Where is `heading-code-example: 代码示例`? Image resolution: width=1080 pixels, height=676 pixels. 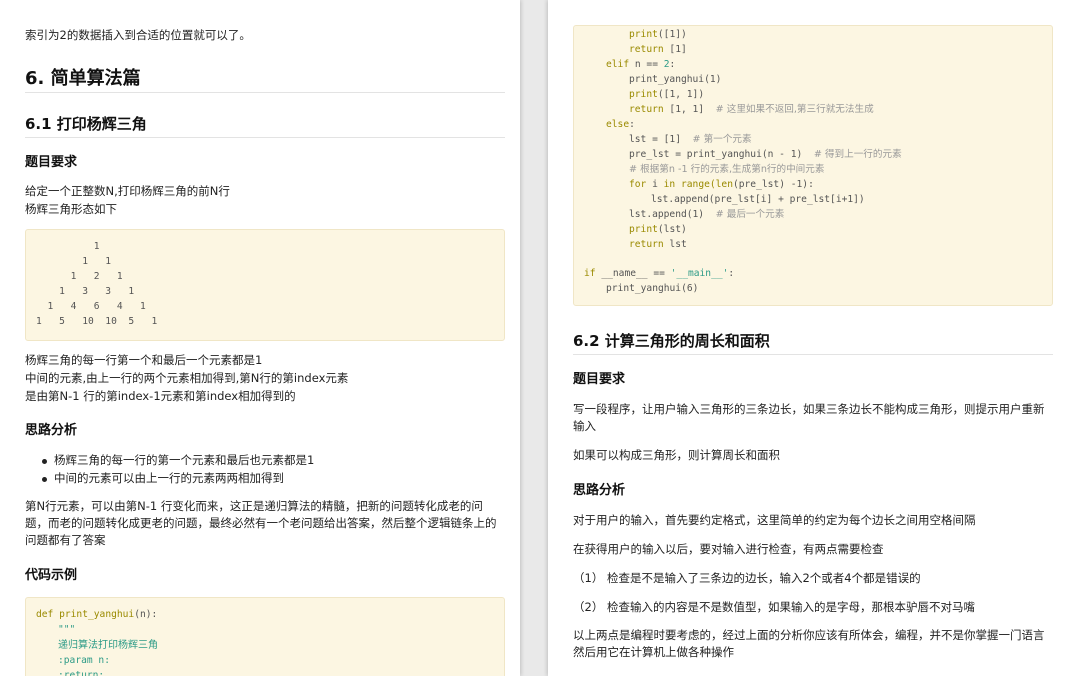 heading-code-example: 代码示例 is located at coordinates (51, 575).